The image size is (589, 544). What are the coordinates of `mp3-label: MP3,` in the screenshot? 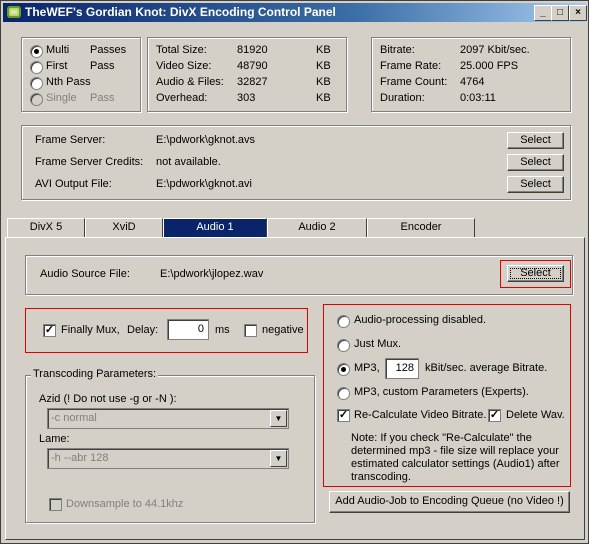 It's located at (367, 368).